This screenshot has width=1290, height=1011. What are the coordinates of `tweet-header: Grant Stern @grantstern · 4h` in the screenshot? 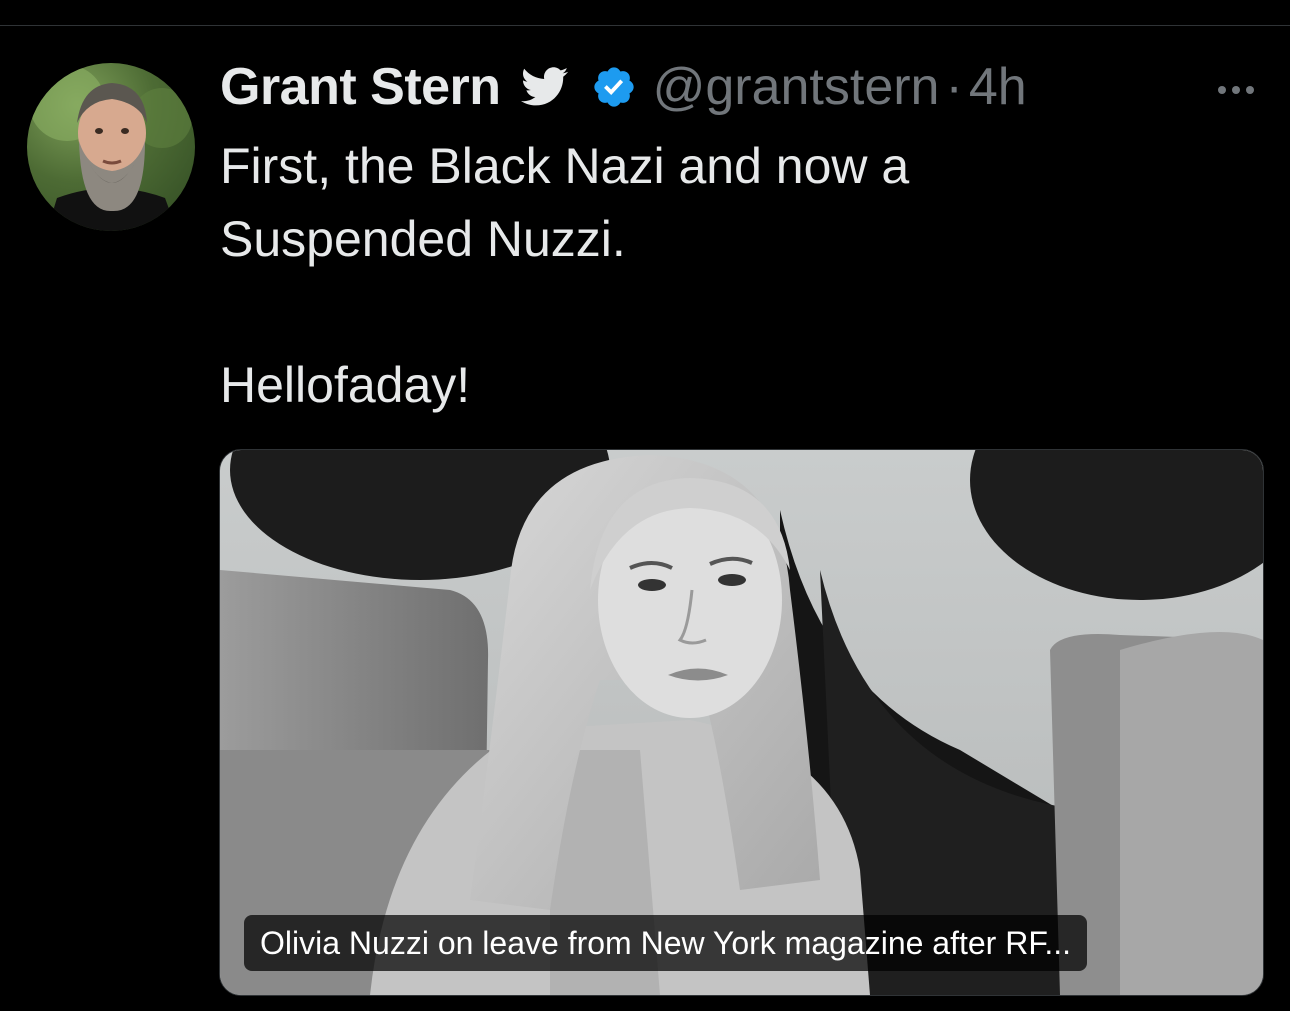 It's located at (623, 87).